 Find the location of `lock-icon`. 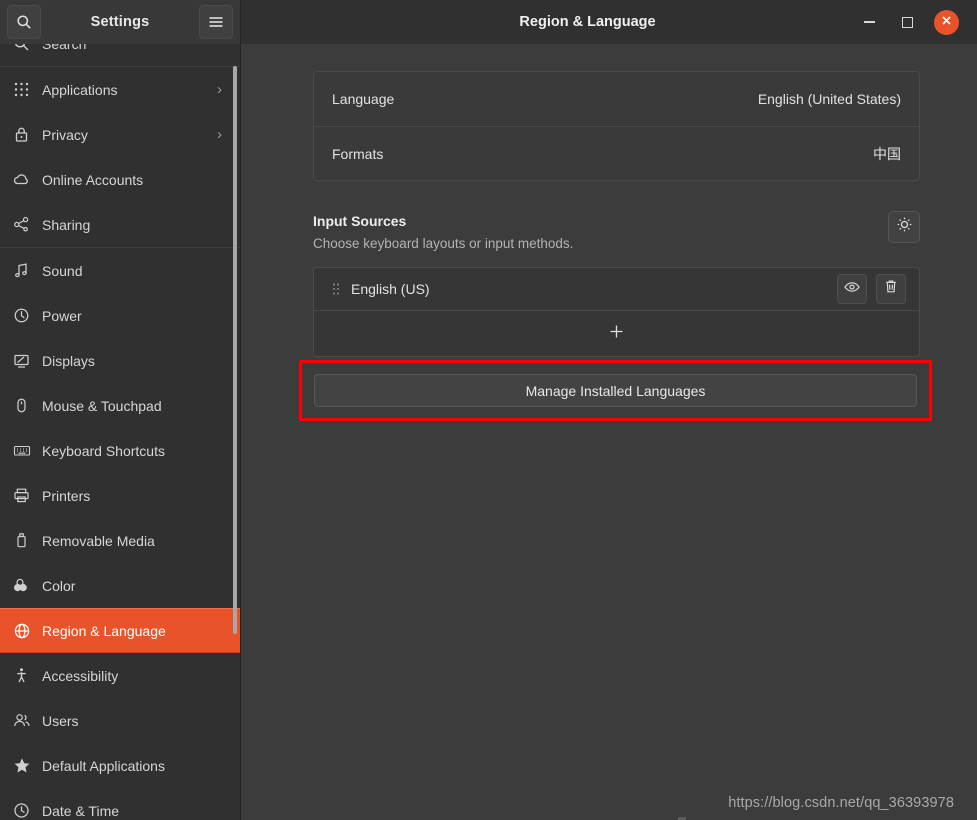

lock-icon is located at coordinates (26, 134).